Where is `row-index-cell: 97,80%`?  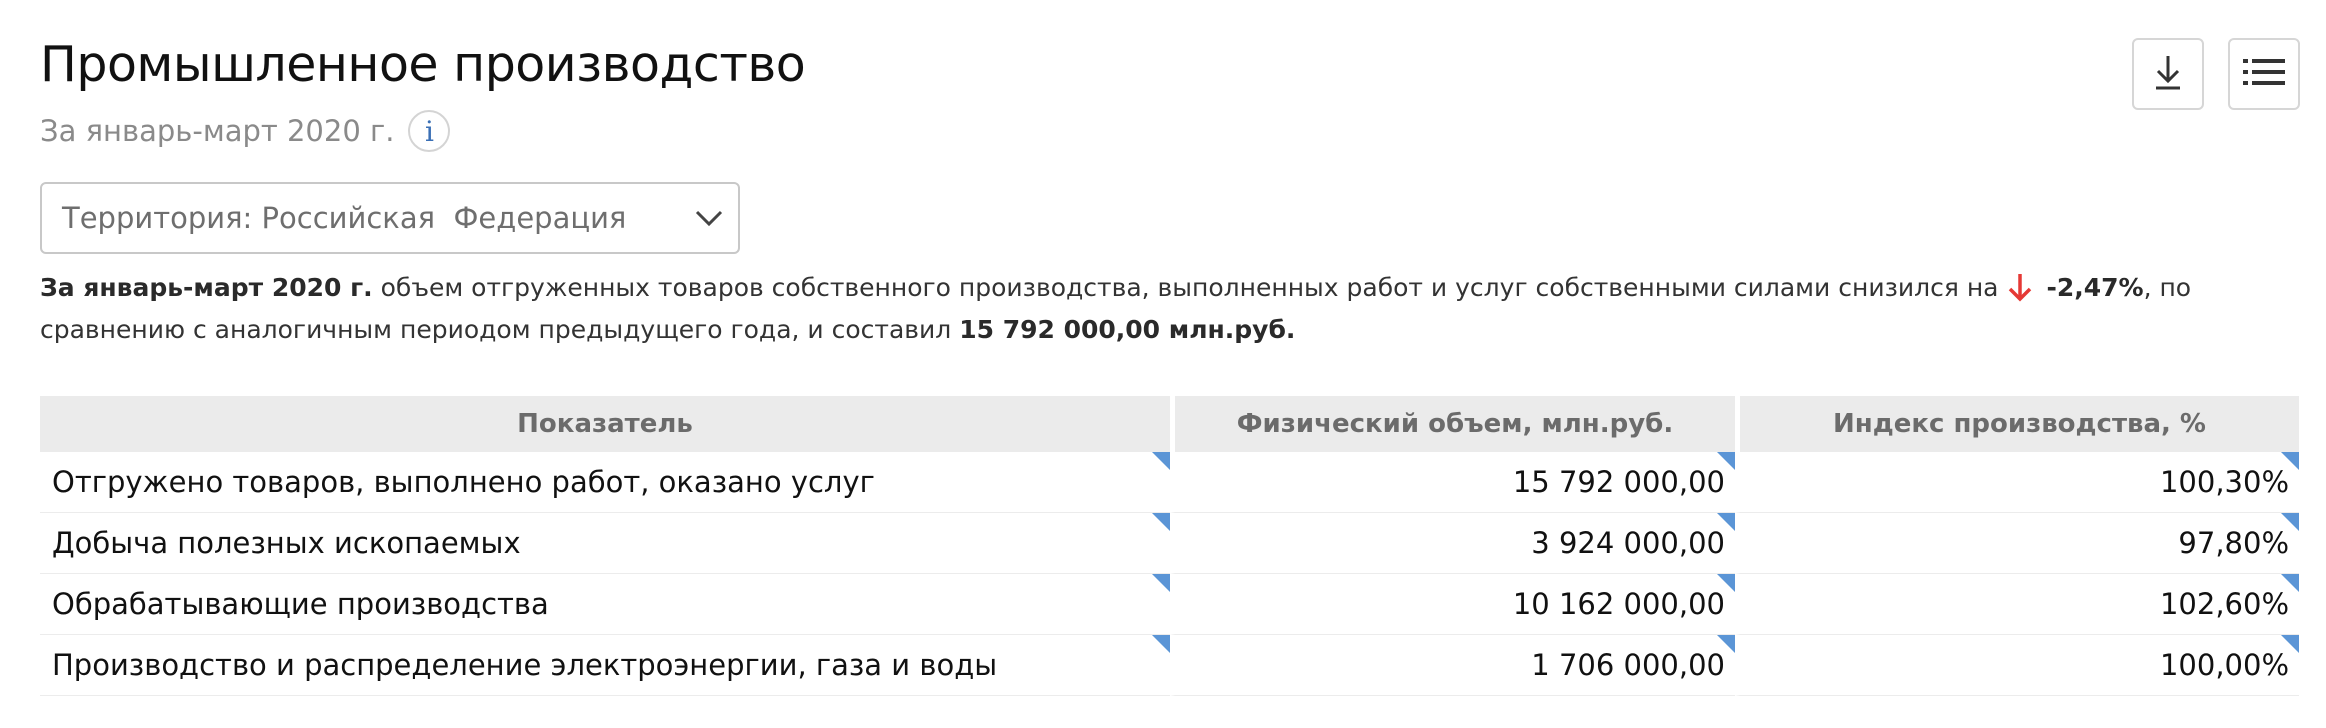 row-index-cell: 97,80% is located at coordinates (2017, 543).